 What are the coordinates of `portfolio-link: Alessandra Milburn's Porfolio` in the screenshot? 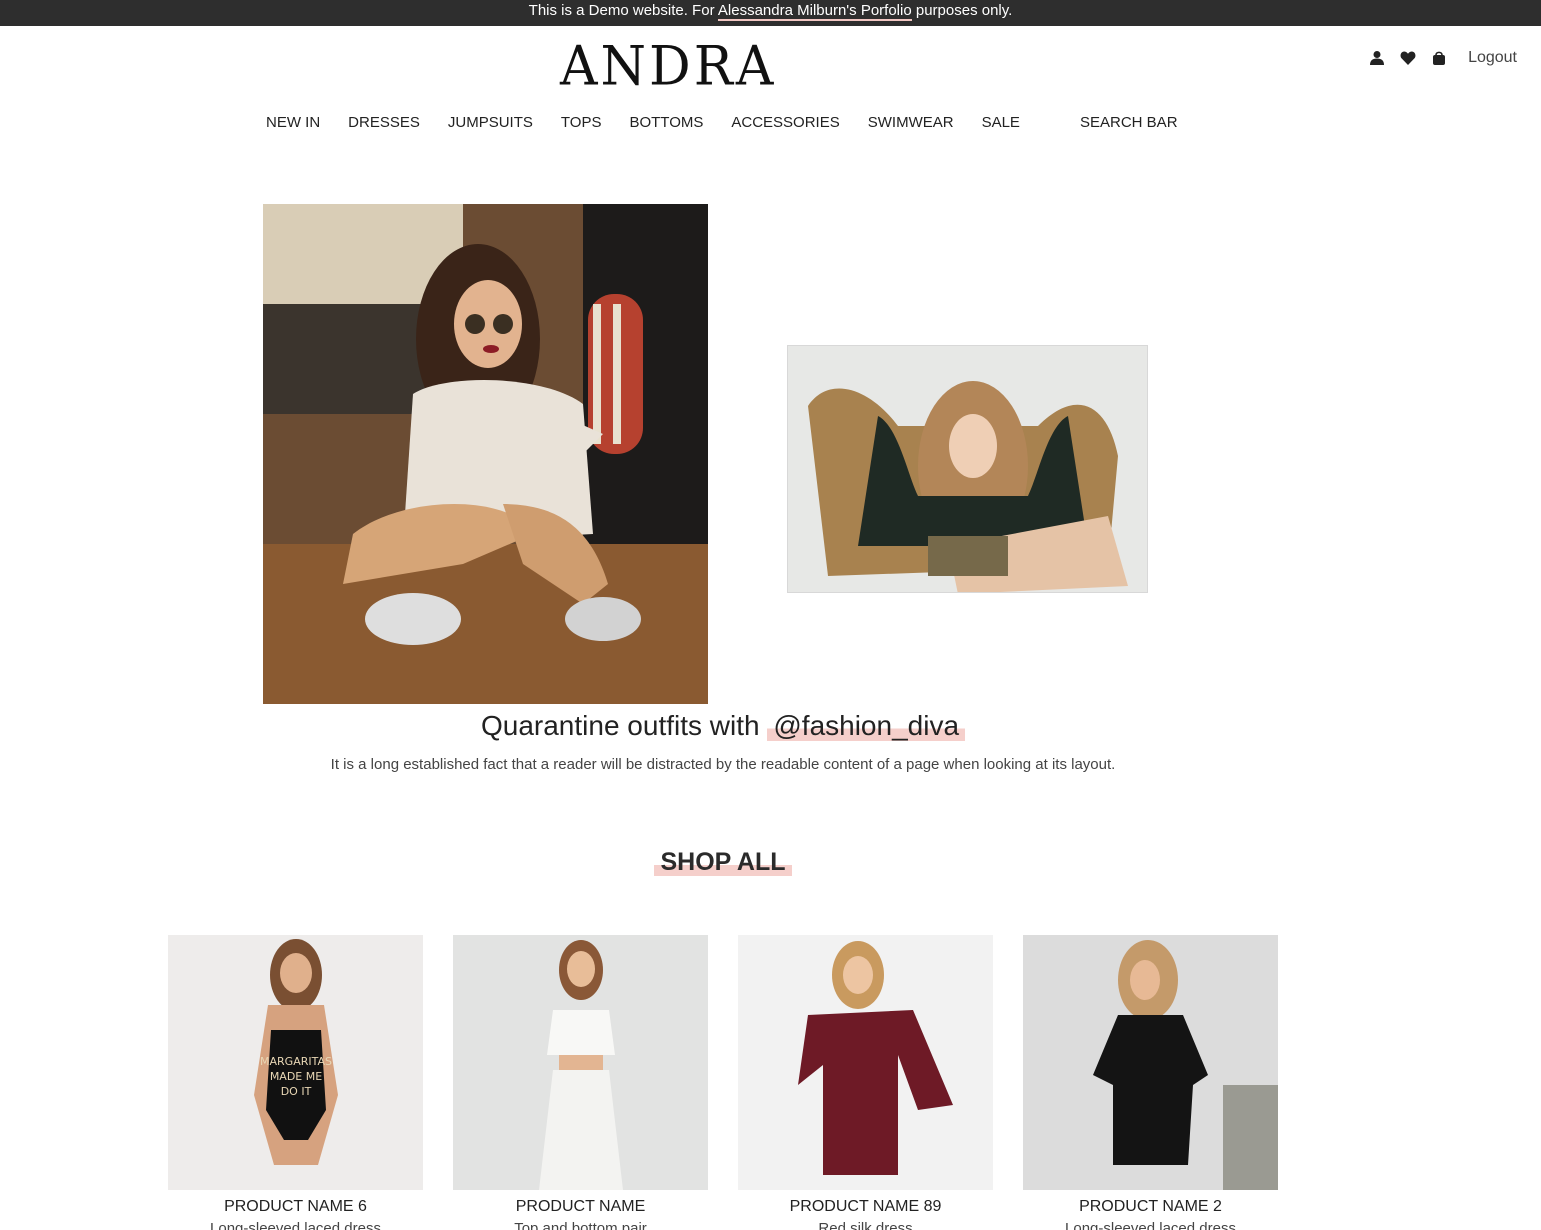 It's located at (814, 11).